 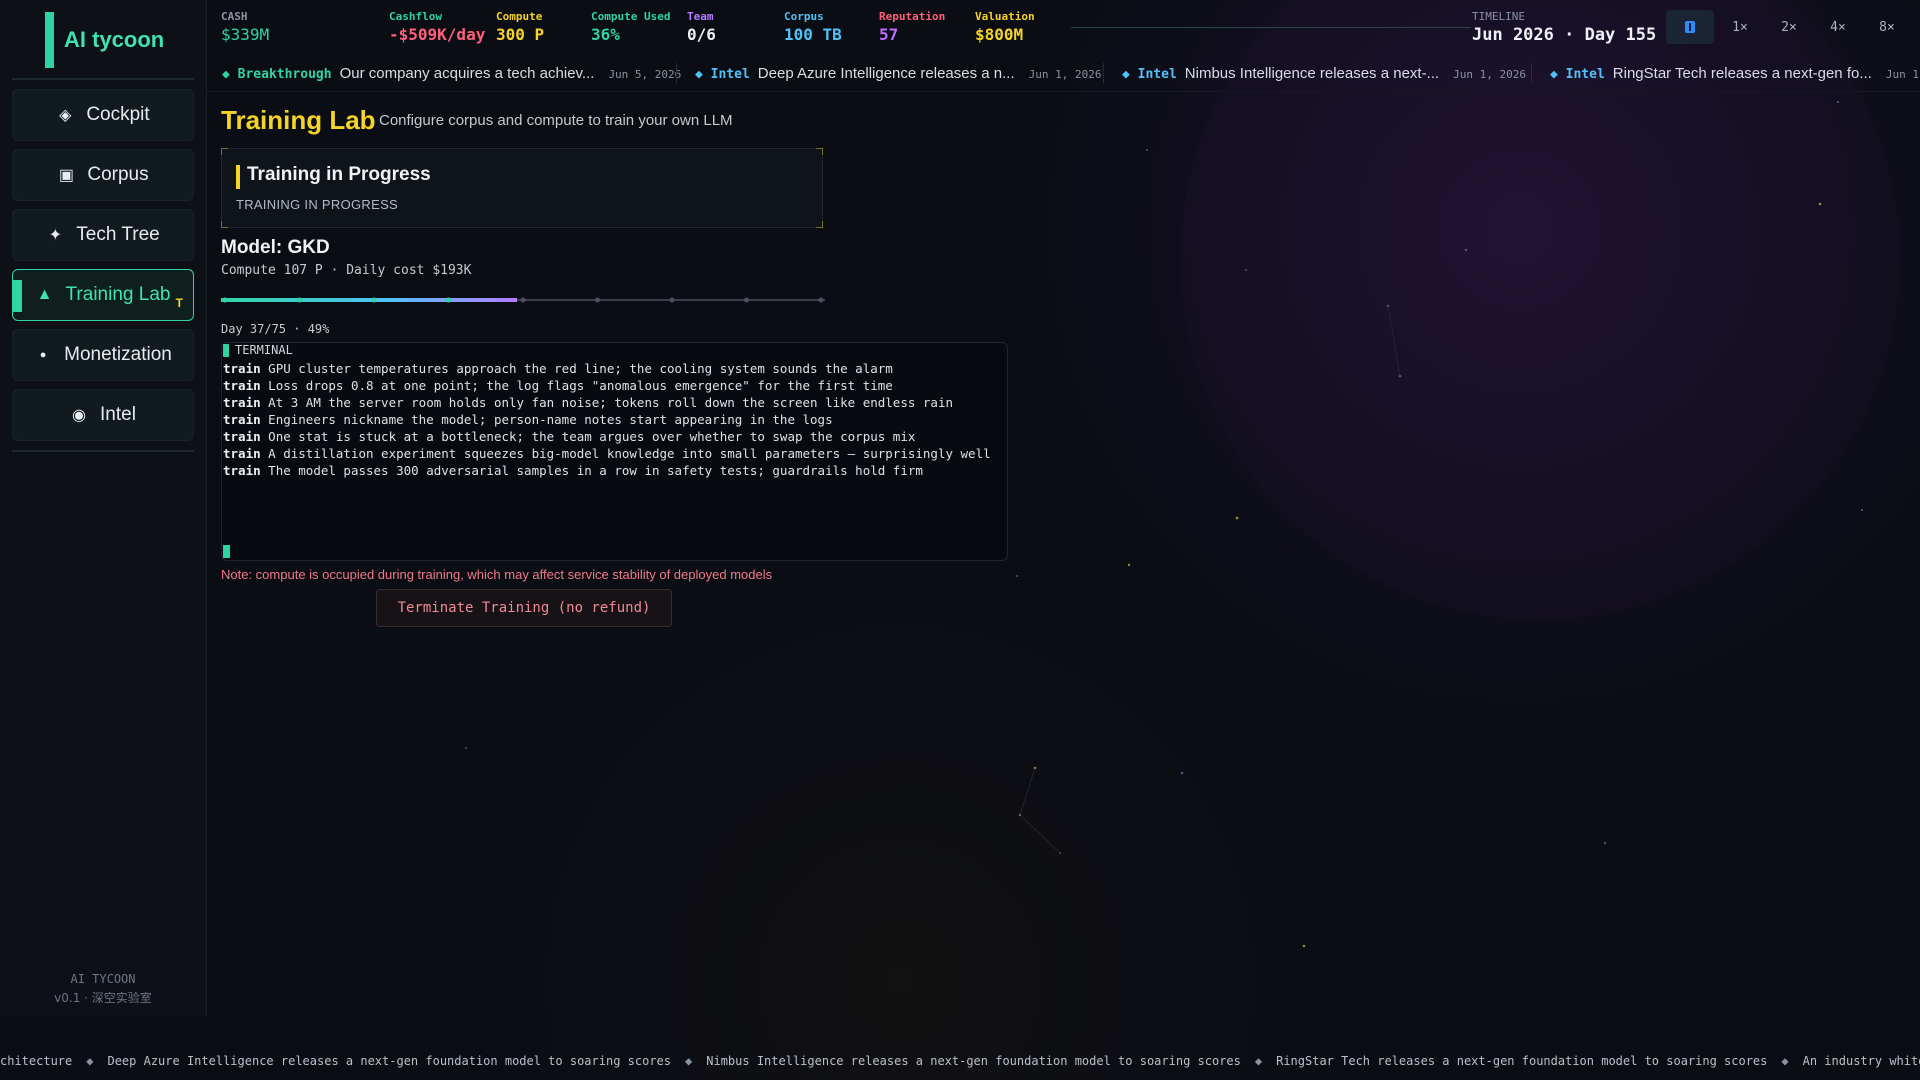 I want to click on sidebar-item-monetization: ● Monetization, so click(x=103, y=355).